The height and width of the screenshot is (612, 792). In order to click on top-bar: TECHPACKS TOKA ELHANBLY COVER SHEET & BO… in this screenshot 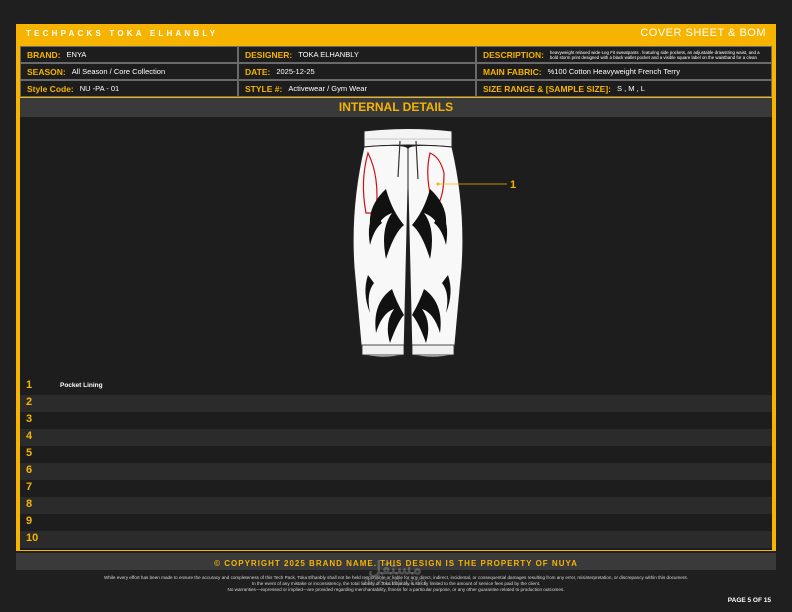, I will do `click(396, 34)`.